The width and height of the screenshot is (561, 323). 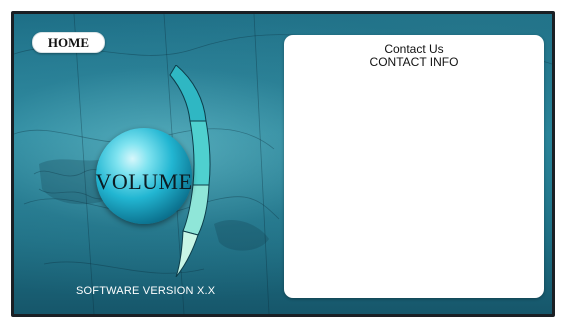 What do you see at coordinates (146, 291) in the screenshot?
I see `software-version-text: SOFTWARE VERSION X.X` at bounding box center [146, 291].